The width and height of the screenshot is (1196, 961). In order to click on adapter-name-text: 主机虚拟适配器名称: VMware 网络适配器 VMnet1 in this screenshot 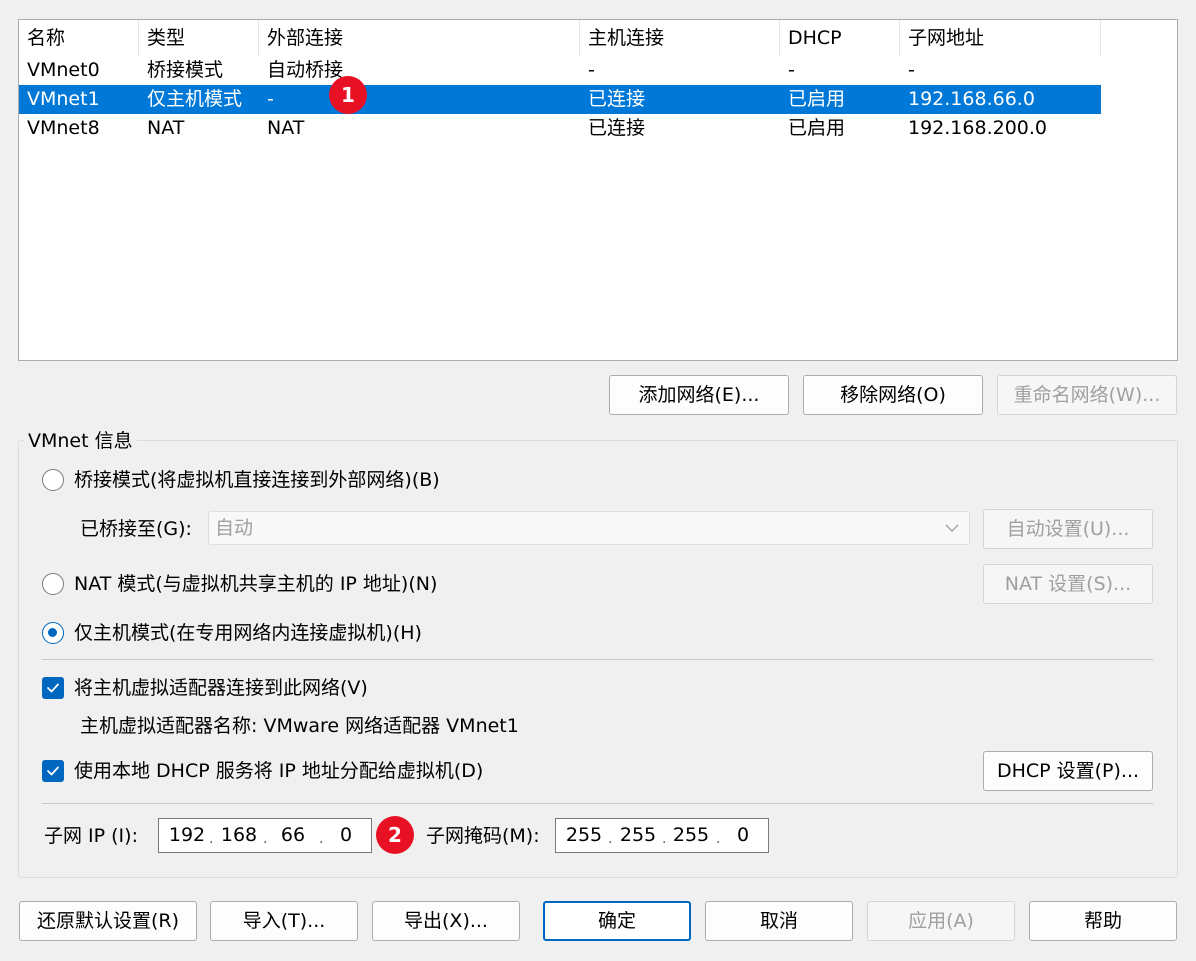, I will do `click(299, 726)`.